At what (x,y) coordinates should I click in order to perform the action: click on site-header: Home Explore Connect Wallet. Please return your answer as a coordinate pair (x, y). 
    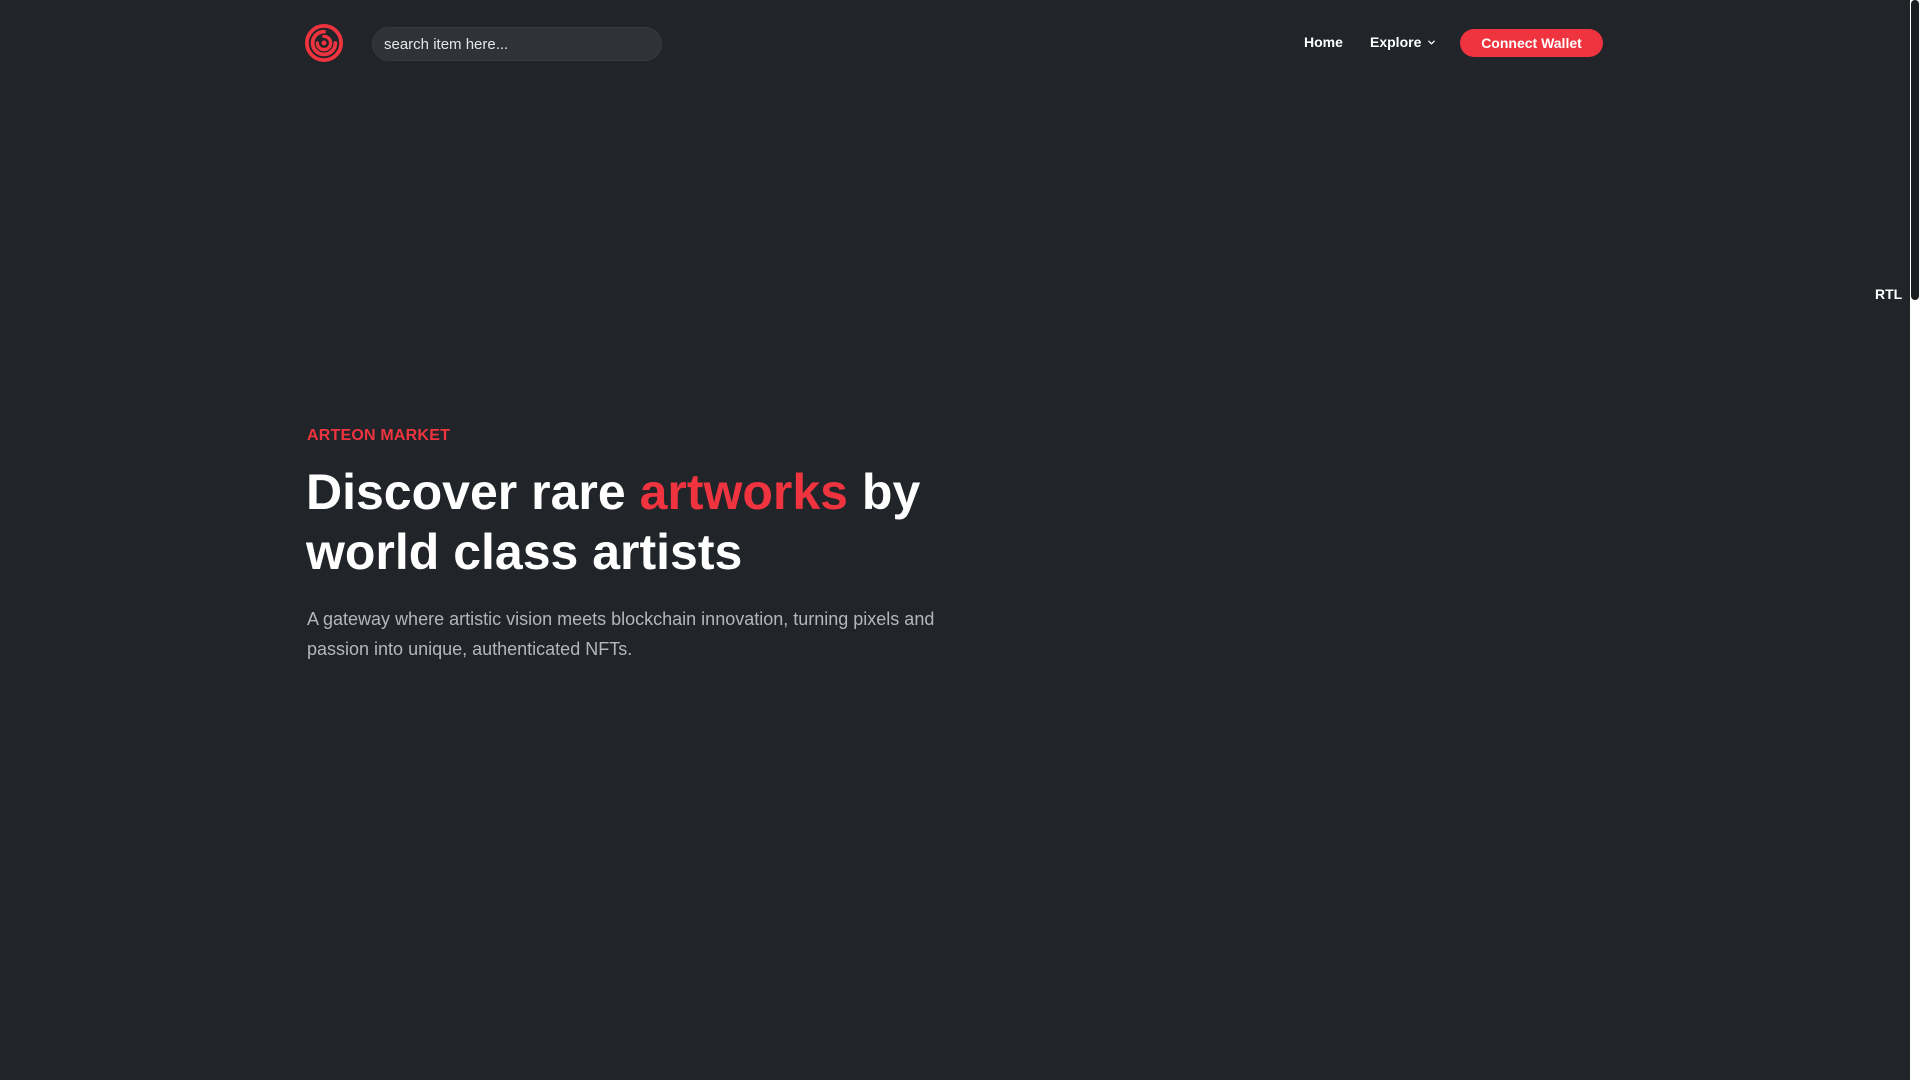
    Looking at the image, I should click on (955, 43).